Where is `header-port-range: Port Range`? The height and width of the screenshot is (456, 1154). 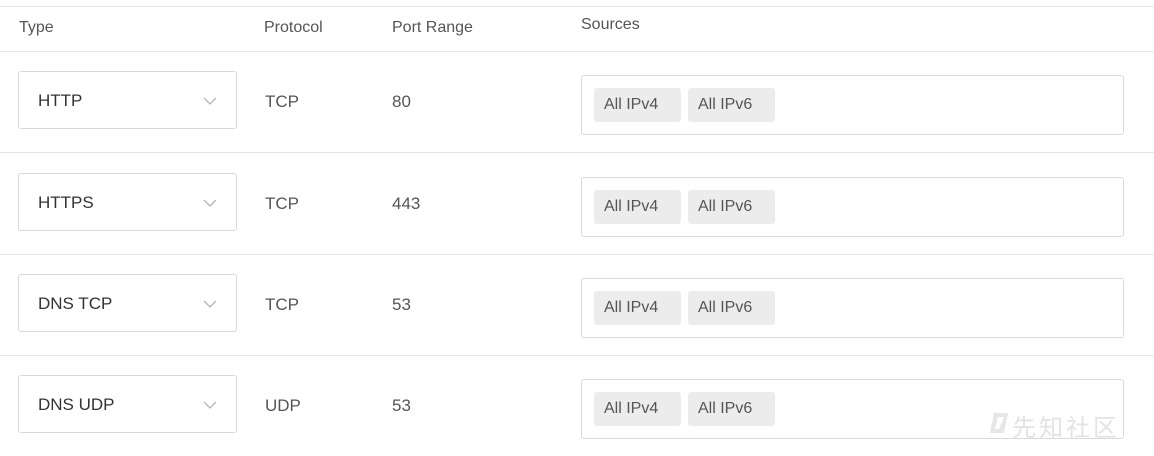 header-port-range: Port Range is located at coordinates (432, 27).